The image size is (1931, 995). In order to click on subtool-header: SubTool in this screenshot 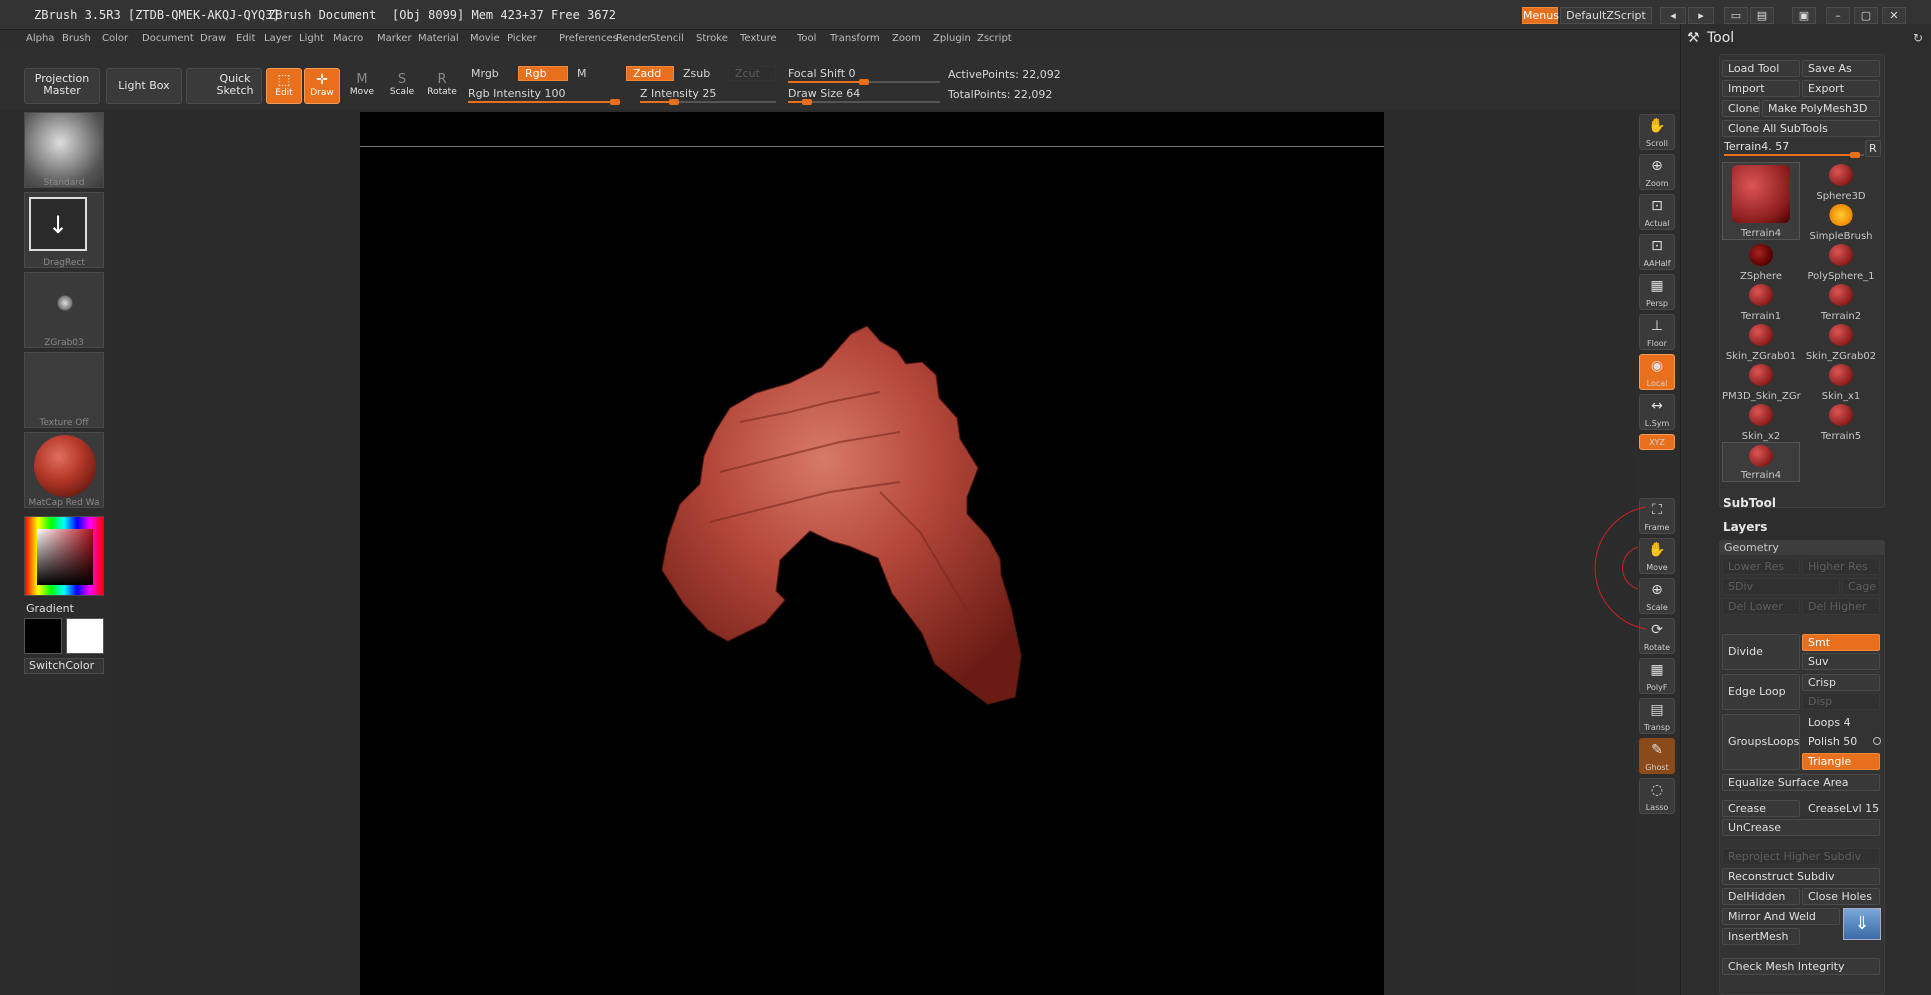, I will do `click(1749, 503)`.